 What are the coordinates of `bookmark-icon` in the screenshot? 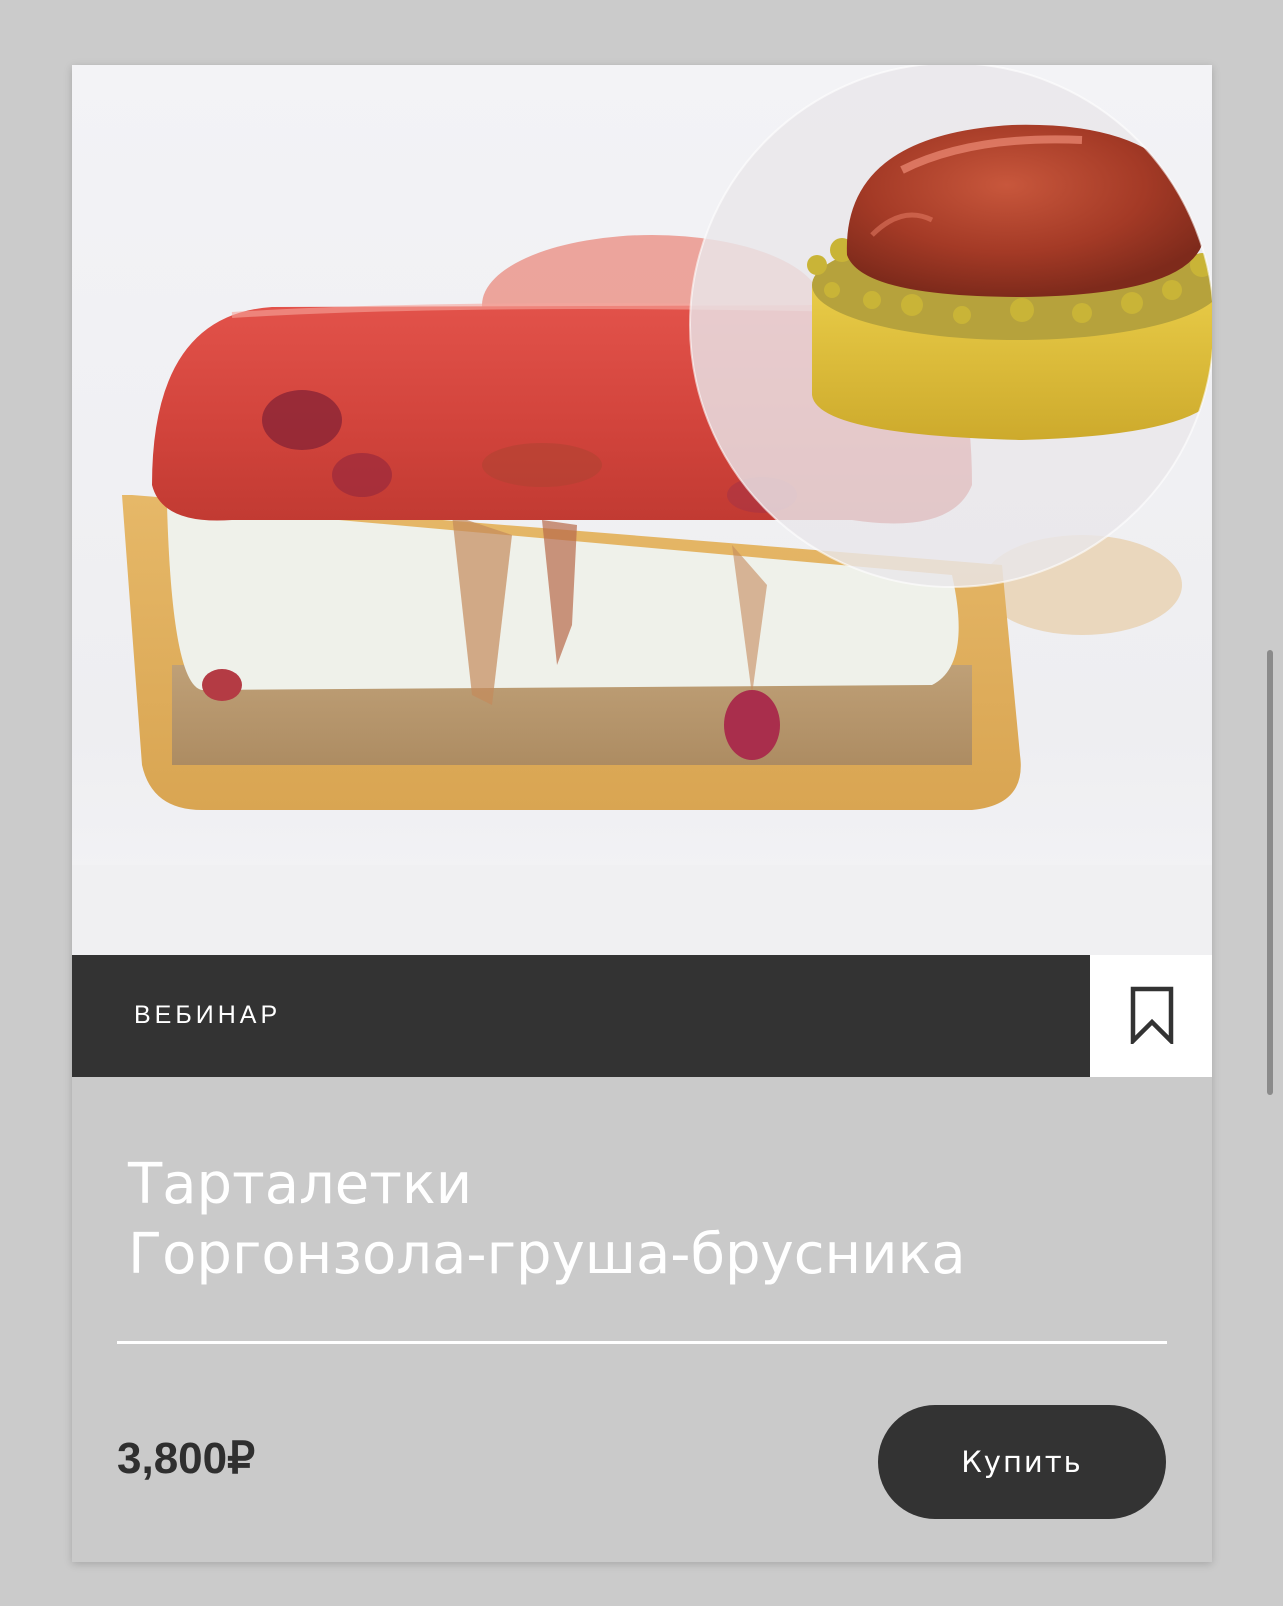 It's located at (1152, 1015).